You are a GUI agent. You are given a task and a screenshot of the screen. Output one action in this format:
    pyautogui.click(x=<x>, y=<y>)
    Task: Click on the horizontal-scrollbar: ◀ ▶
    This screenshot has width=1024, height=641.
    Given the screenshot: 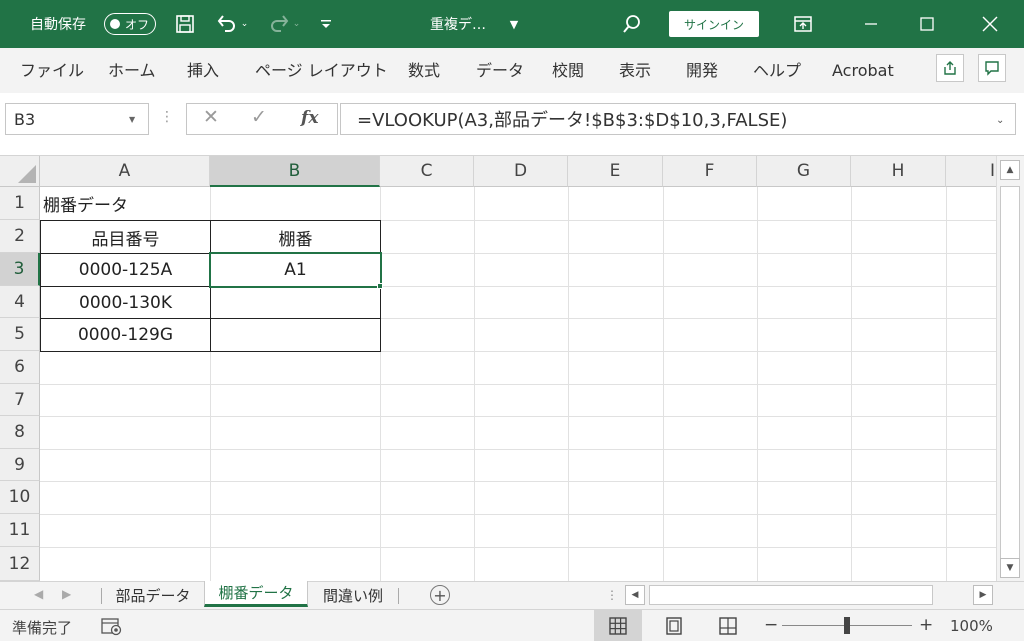 What is the action you would take?
    pyautogui.click(x=810, y=595)
    